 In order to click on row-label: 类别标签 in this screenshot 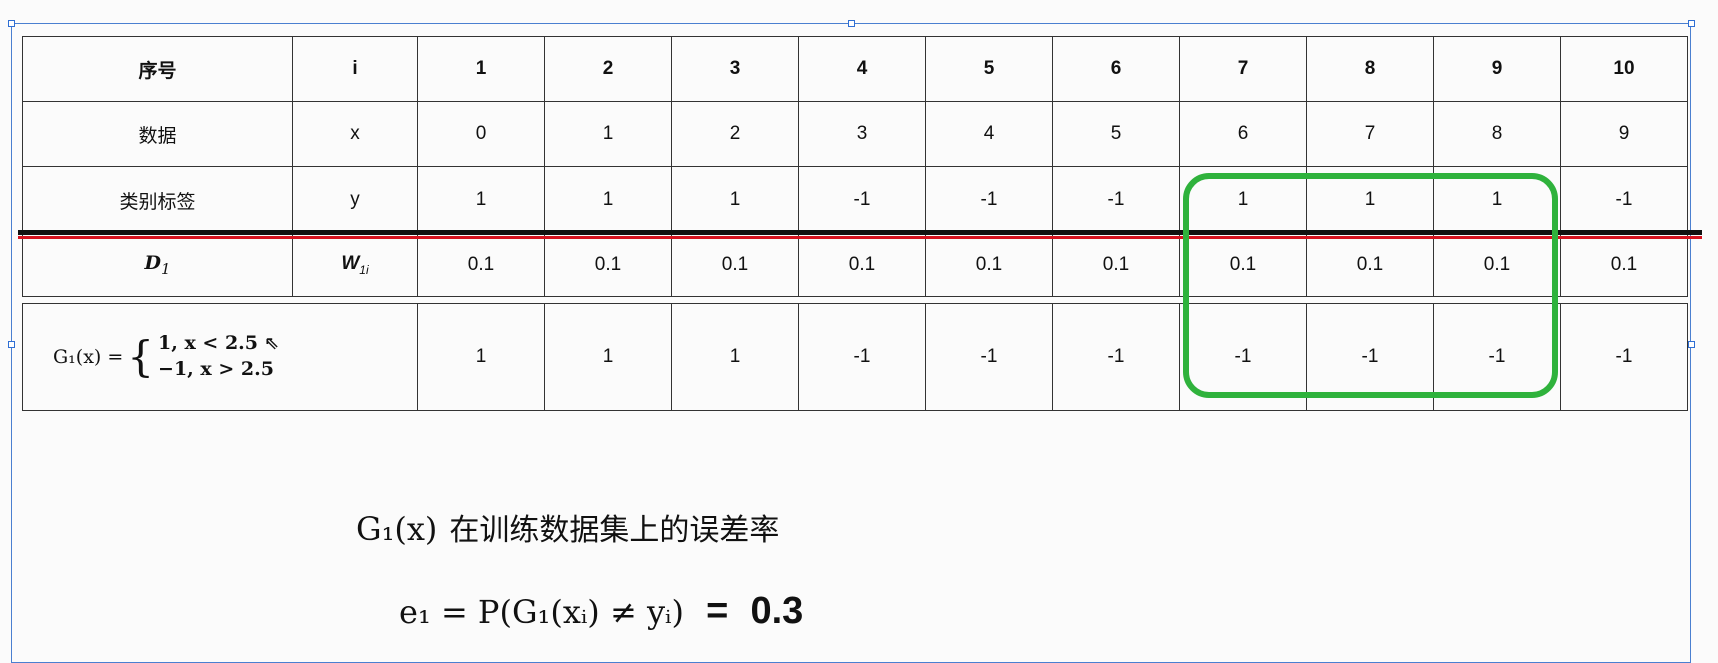, I will do `click(157, 200)`.